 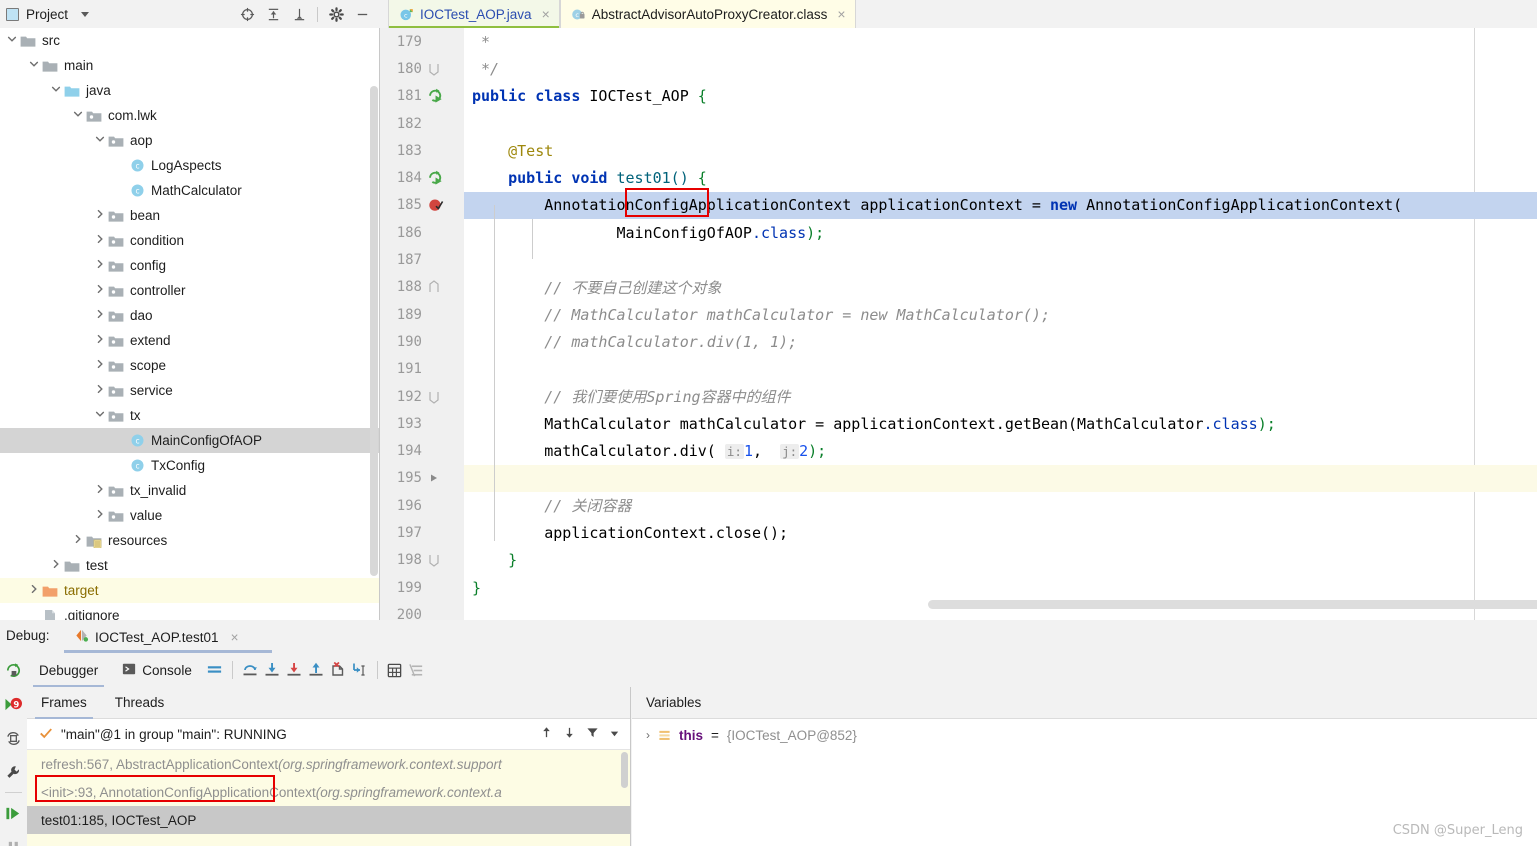 What do you see at coordinates (48, 14) in the screenshot?
I see `project-tool-window-title: Project` at bounding box center [48, 14].